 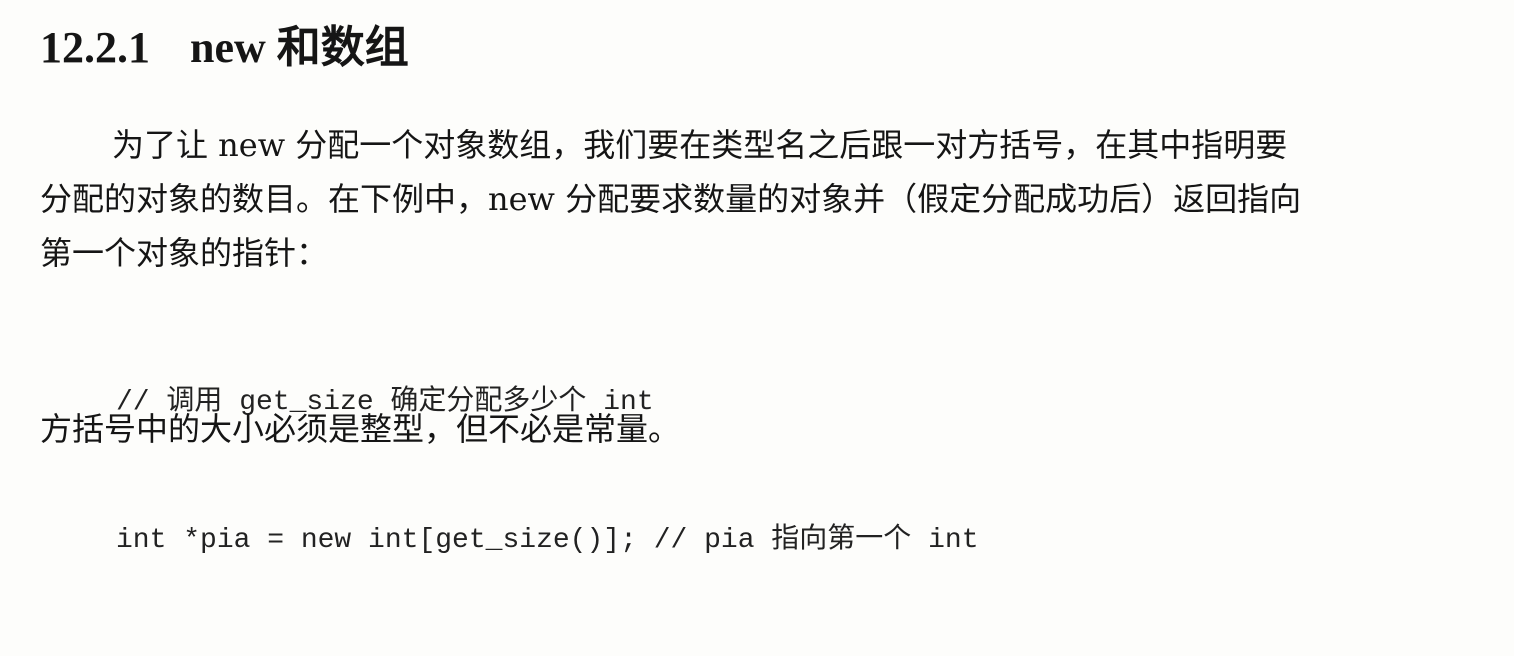 I want to click on section-title: new 和数组, so click(x=299, y=47).